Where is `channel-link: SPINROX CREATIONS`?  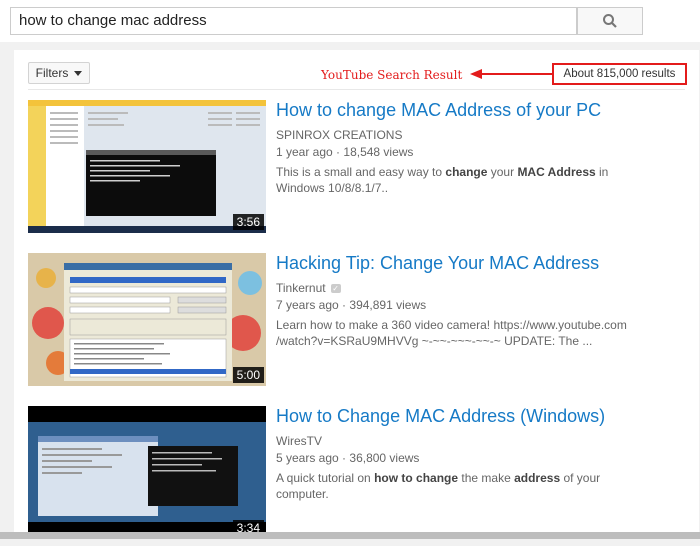 channel-link: SPINROX CREATIONS is located at coordinates (339, 135).